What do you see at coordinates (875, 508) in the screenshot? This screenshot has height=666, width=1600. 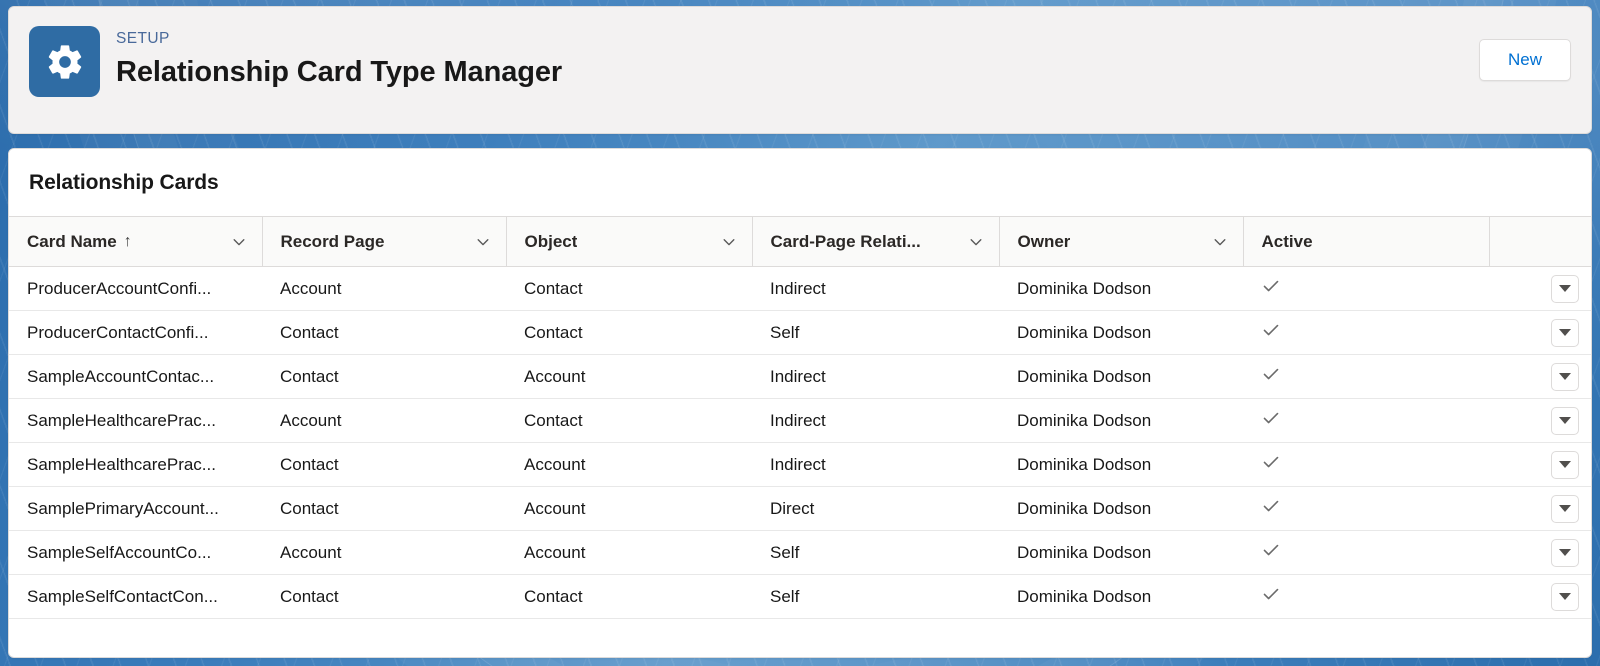 I see `cell-card-page-relationship: Direct` at bounding box center [875, 508].